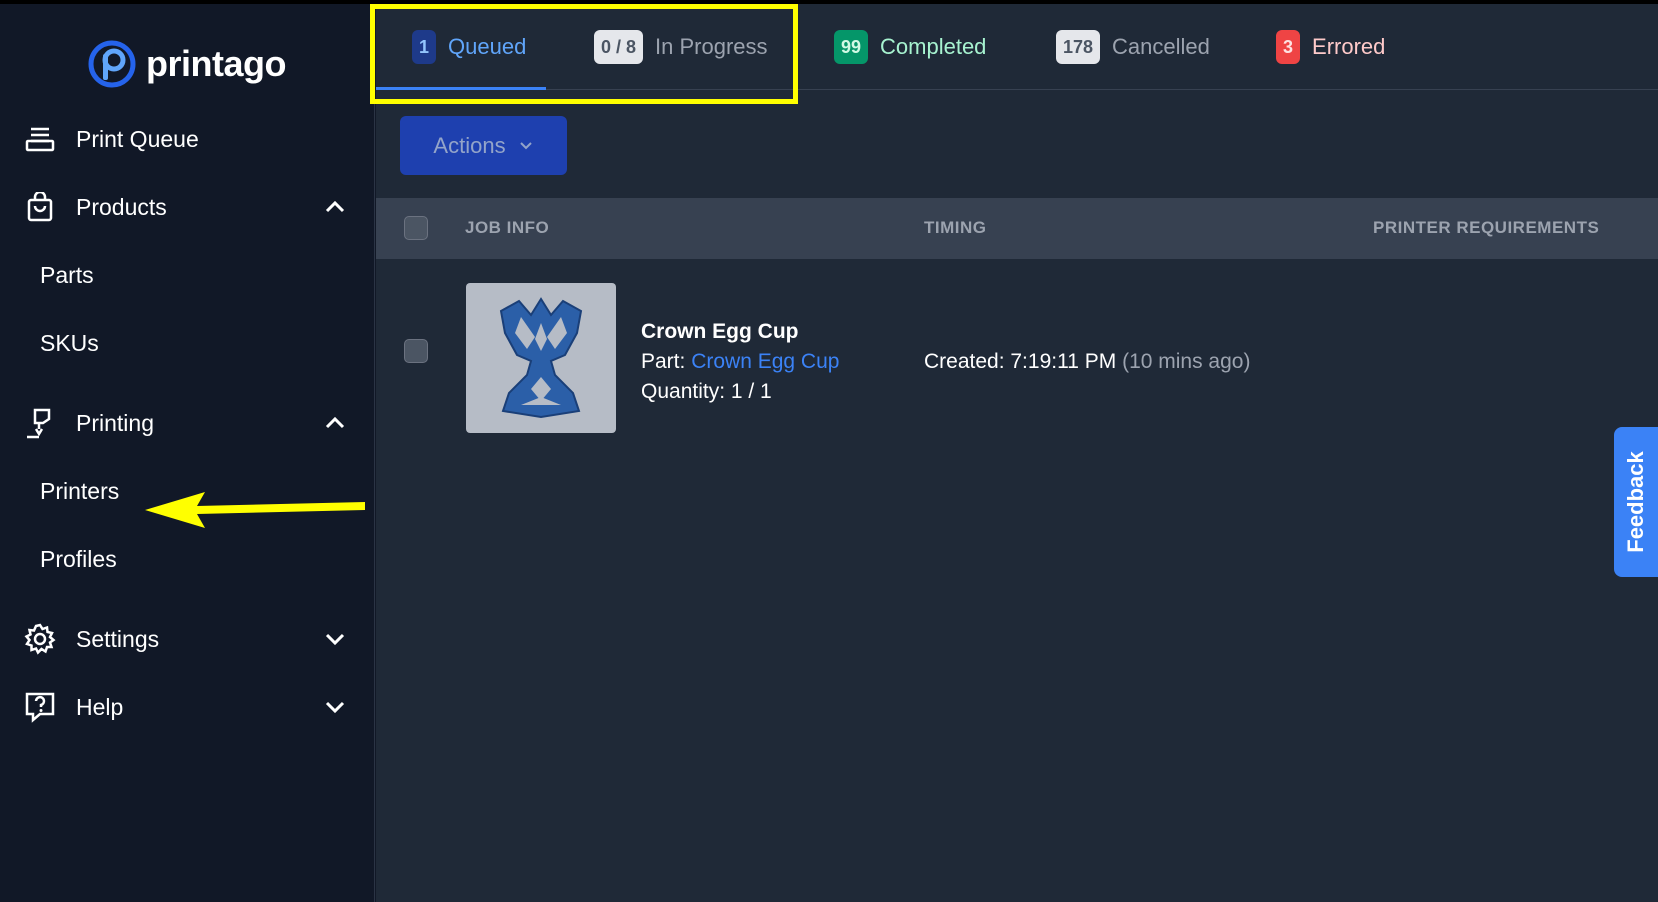 The image size is (1658, 902). I want to click on sidebar-item-printing: Printing, so click(187, 423).